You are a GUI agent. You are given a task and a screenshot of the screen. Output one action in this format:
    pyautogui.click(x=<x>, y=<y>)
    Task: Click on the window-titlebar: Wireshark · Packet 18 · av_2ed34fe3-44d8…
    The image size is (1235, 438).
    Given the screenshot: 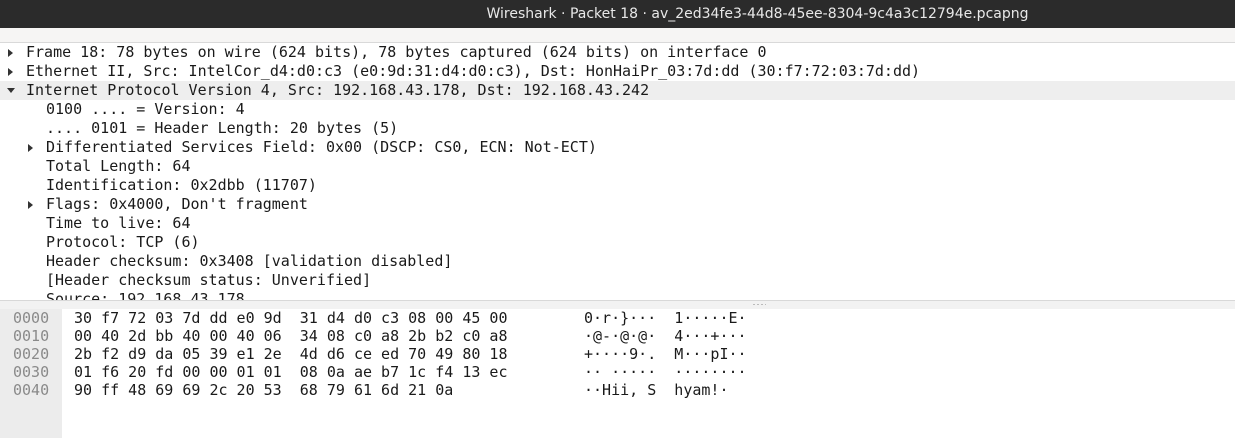 What is the action you would take?
    pyautogui.click(x=617, y=14)
    